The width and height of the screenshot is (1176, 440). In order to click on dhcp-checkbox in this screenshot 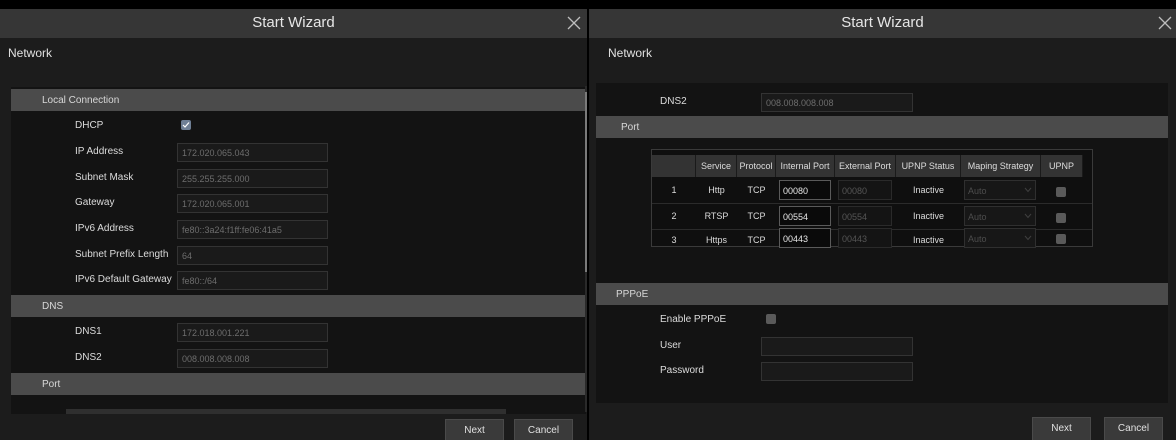, I will do `click(186, 125)`.